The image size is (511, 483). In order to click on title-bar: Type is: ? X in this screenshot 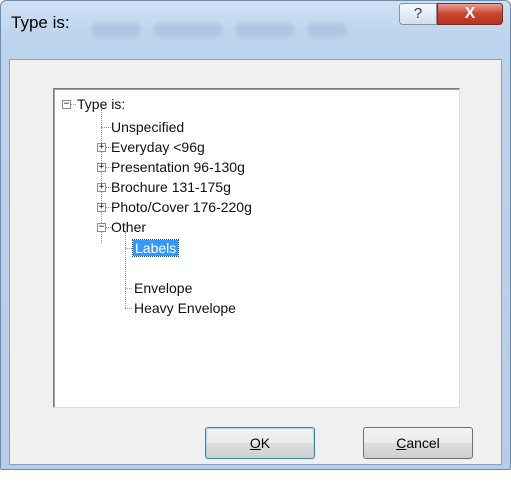, I will do `click(255, 30)`.